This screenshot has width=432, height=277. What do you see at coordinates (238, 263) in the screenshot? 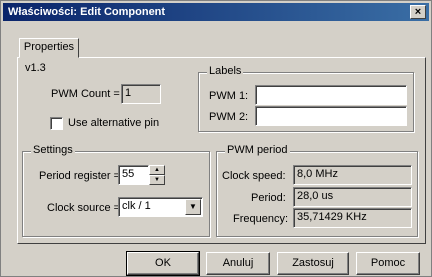
I see `cancel-button: Anuluj` at bounding box center [238, 263].